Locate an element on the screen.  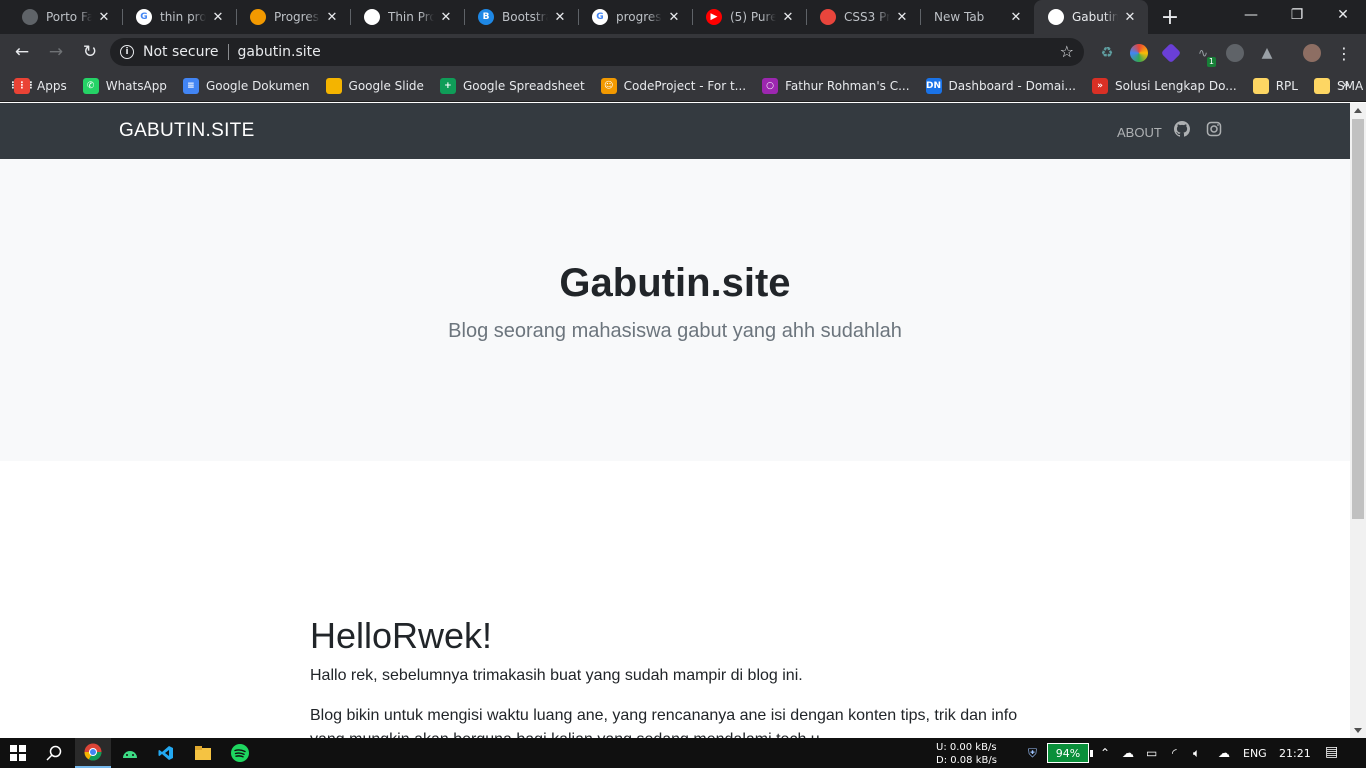
browser-tab: Gabutin.site ✕ is located at coordinates (1091, 17).